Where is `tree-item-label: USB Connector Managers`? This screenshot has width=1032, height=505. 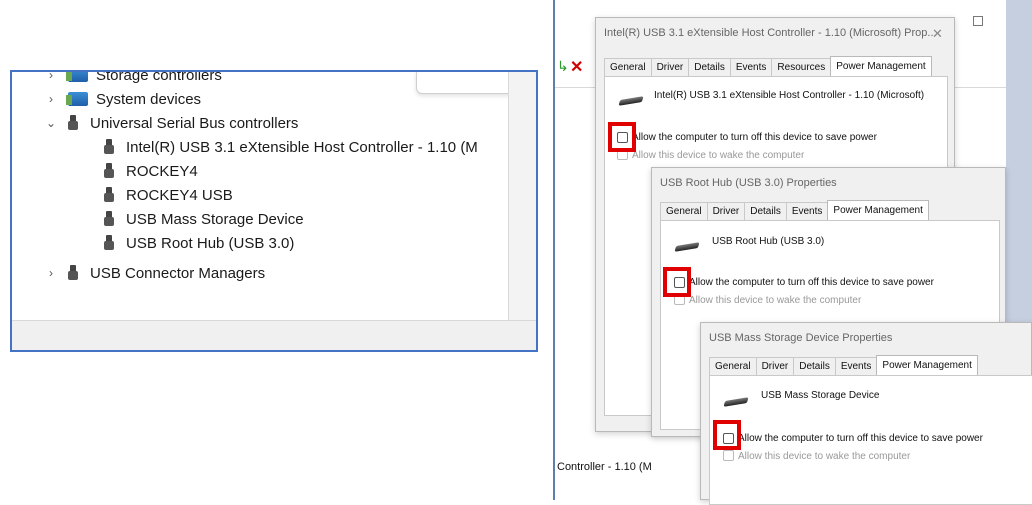 tree-item-label: USB Connector Managers is located at coordinates (178, 273).